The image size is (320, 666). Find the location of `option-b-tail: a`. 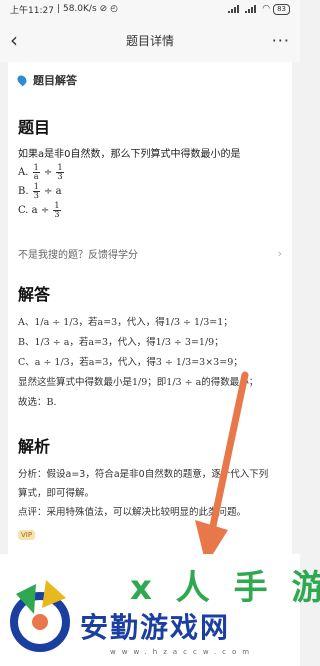

option-b-tail: a is located at coordinates (58, 191).